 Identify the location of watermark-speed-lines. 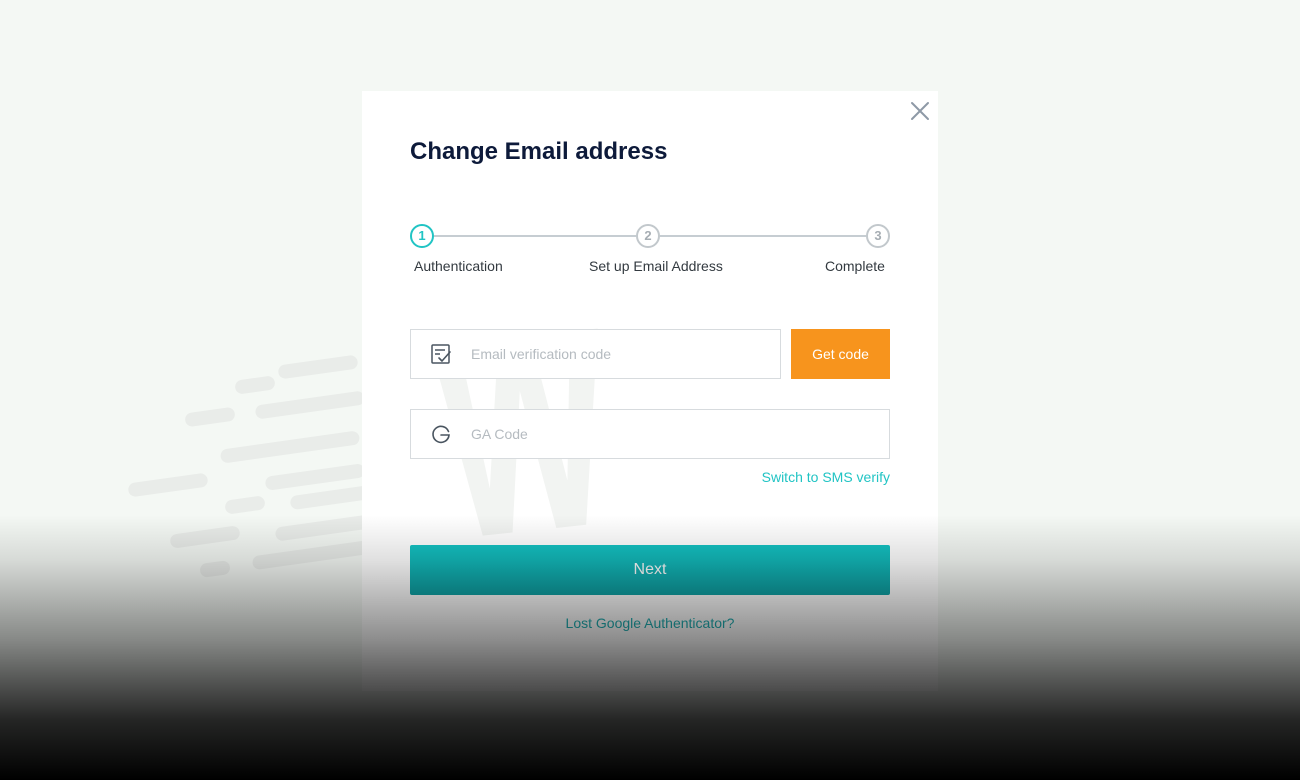
(256, 466).